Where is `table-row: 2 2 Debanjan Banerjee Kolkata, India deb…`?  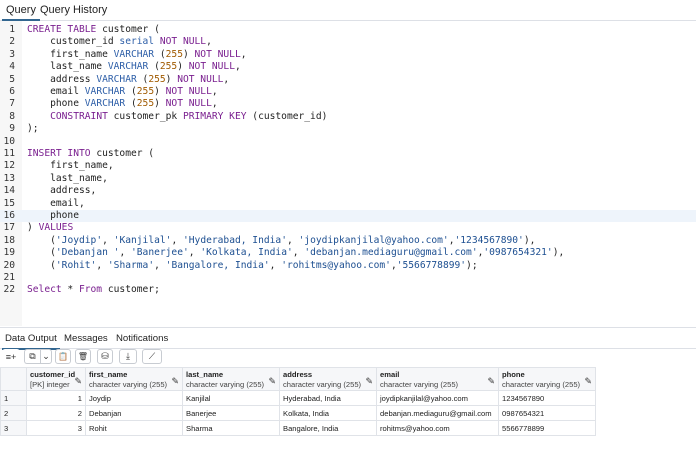
table-row: 2 2 Debanjan Banerjee Kolkata, India deb… is located at coordinates (298, 413).